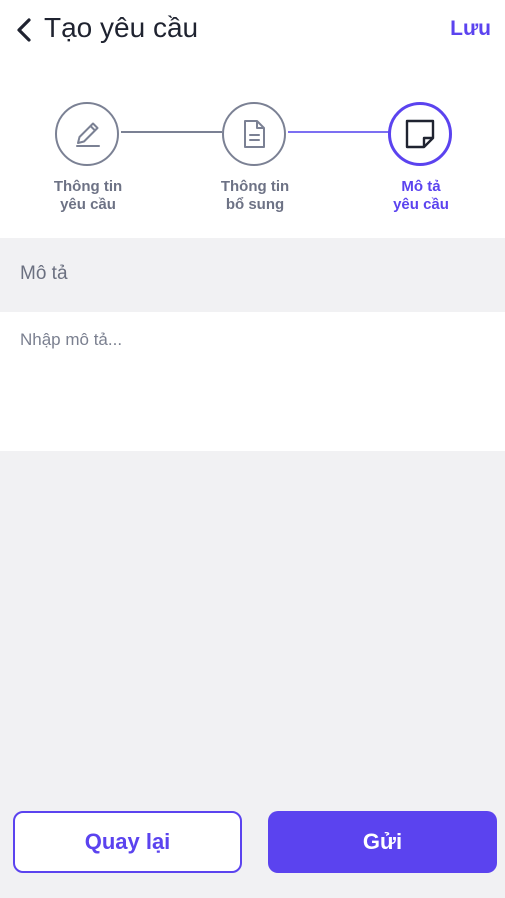 The width and height of the screenshot is (505, 898). Describe the element at coordinates (25, 30) in the screenshot. I see `back-chevron-icon` at that location.